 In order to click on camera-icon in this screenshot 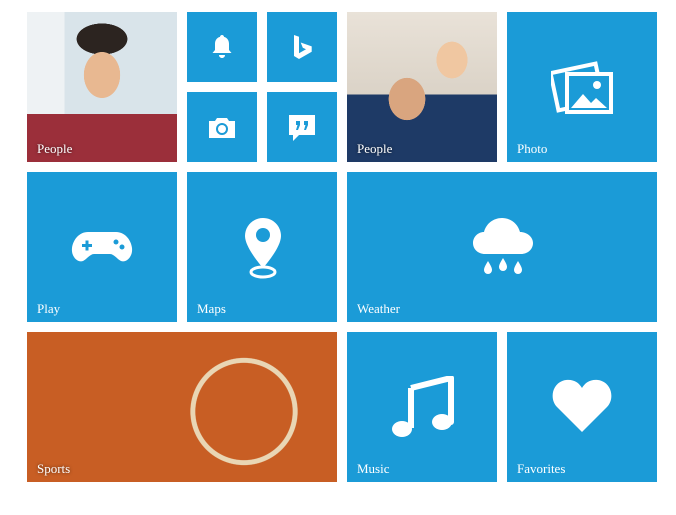, I will do `click(222, 128)`.